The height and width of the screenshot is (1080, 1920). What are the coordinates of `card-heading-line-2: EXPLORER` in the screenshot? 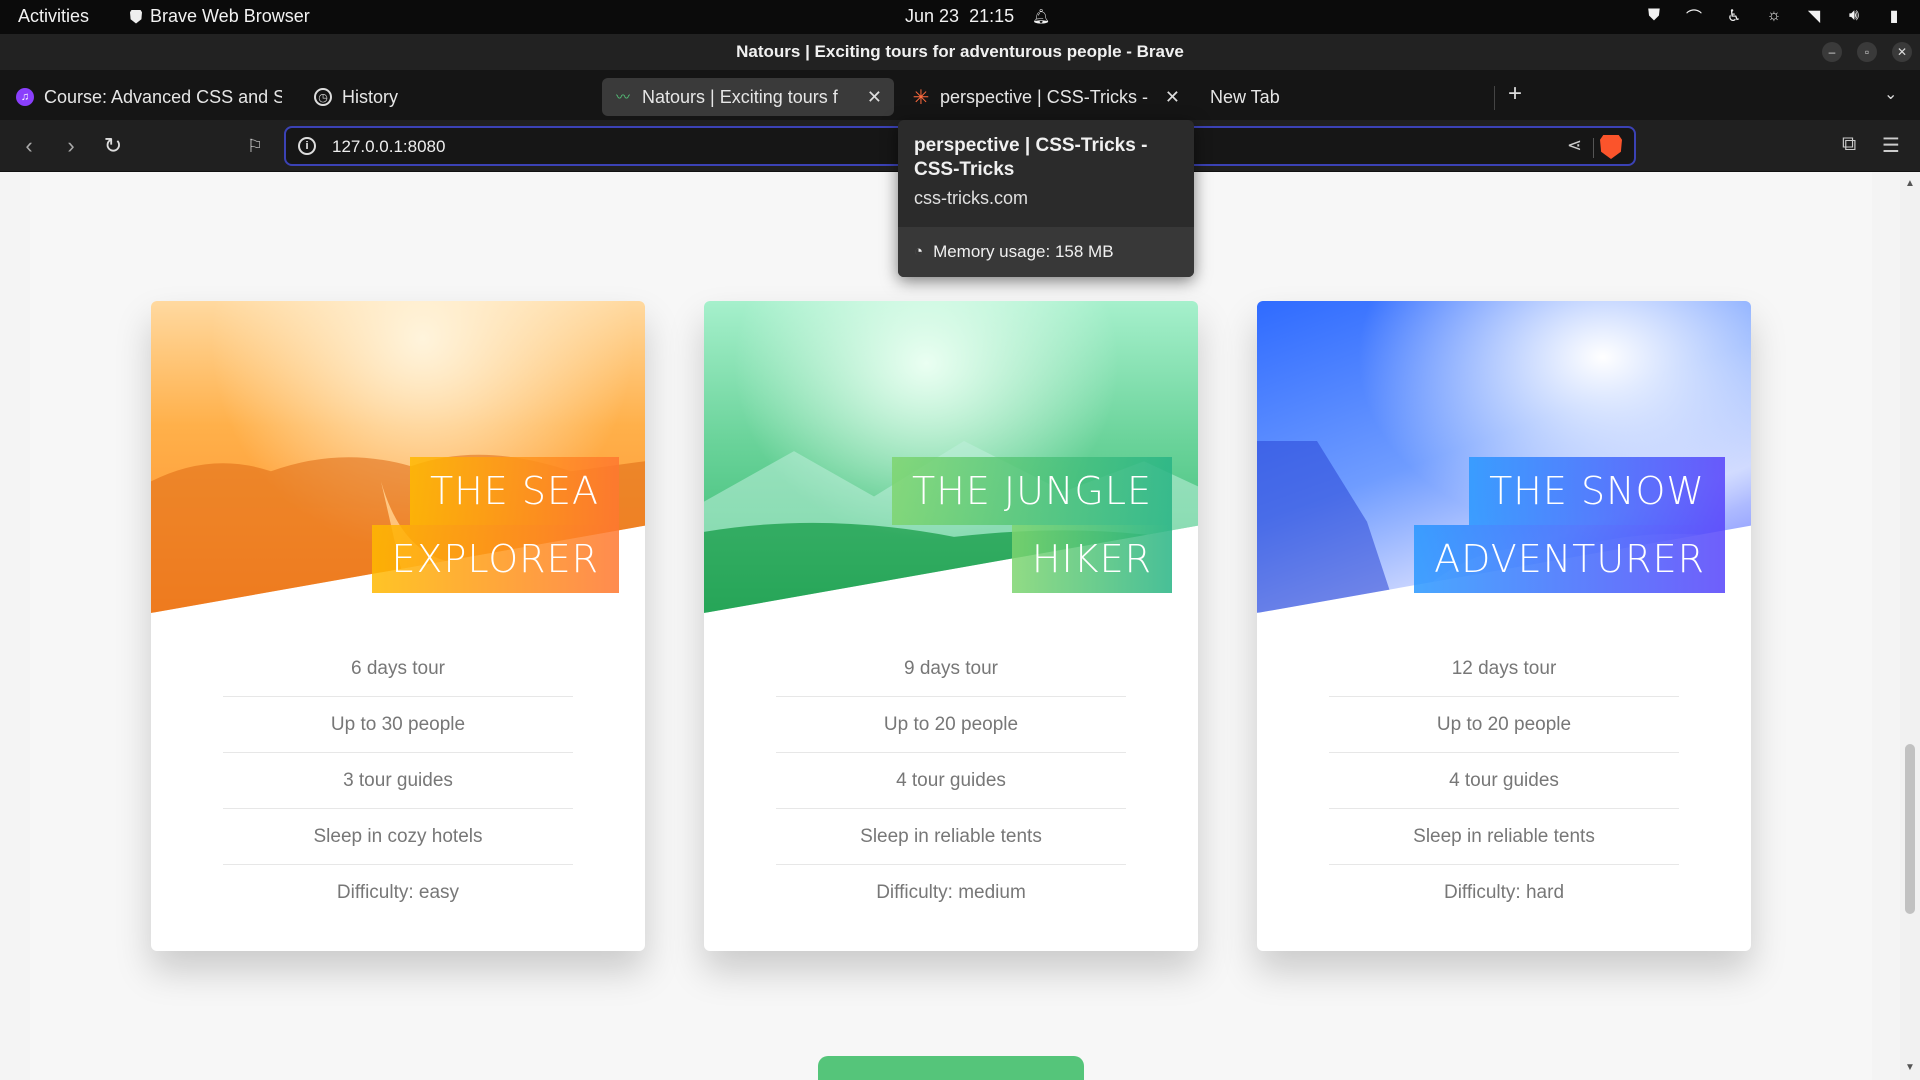 It's located at (495, 559).